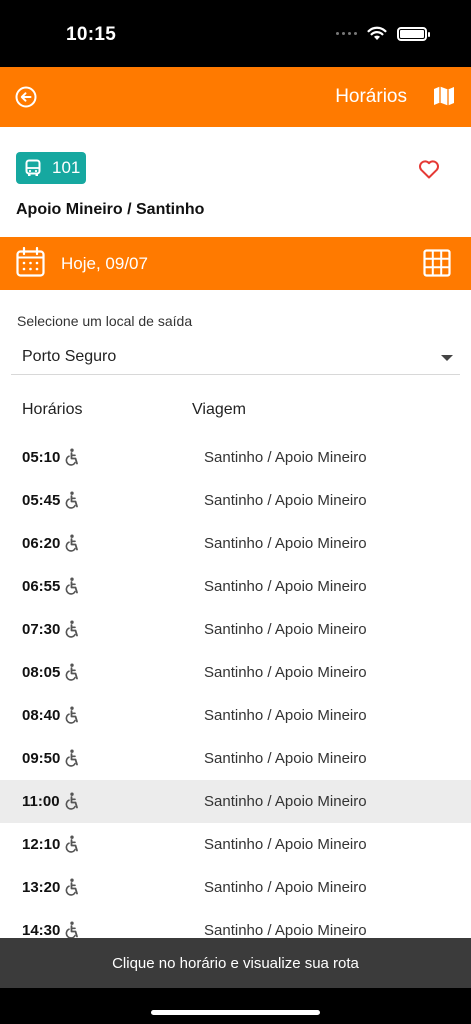 This screenshot has height=1024, width=471. I want to click on status-time: 10:15, so click(91, 34).